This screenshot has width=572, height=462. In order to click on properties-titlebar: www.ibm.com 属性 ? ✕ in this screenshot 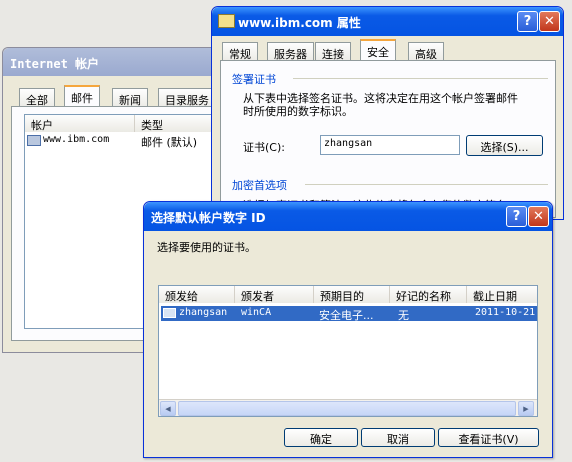, I will do `click(387, 21)`.